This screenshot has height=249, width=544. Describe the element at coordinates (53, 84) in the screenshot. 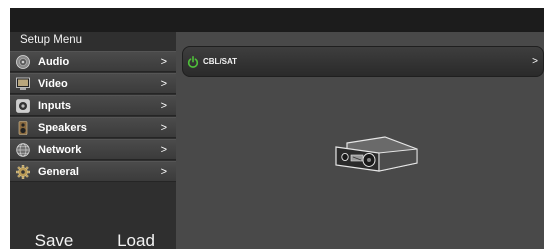

I see `menu-label-video: Video` at that location.